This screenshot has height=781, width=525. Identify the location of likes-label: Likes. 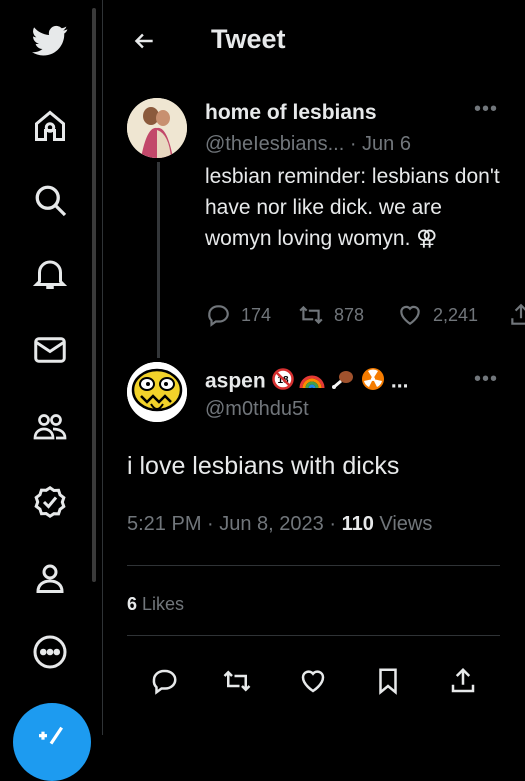
(161, 604).